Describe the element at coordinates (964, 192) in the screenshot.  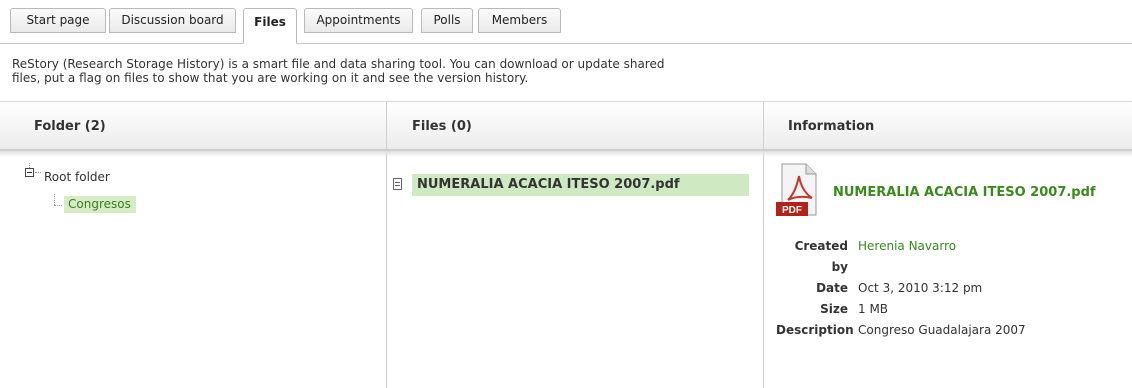
I see `info-file-title: NUMERALIA ACACIA ITESO 2007.pdf` at that location.